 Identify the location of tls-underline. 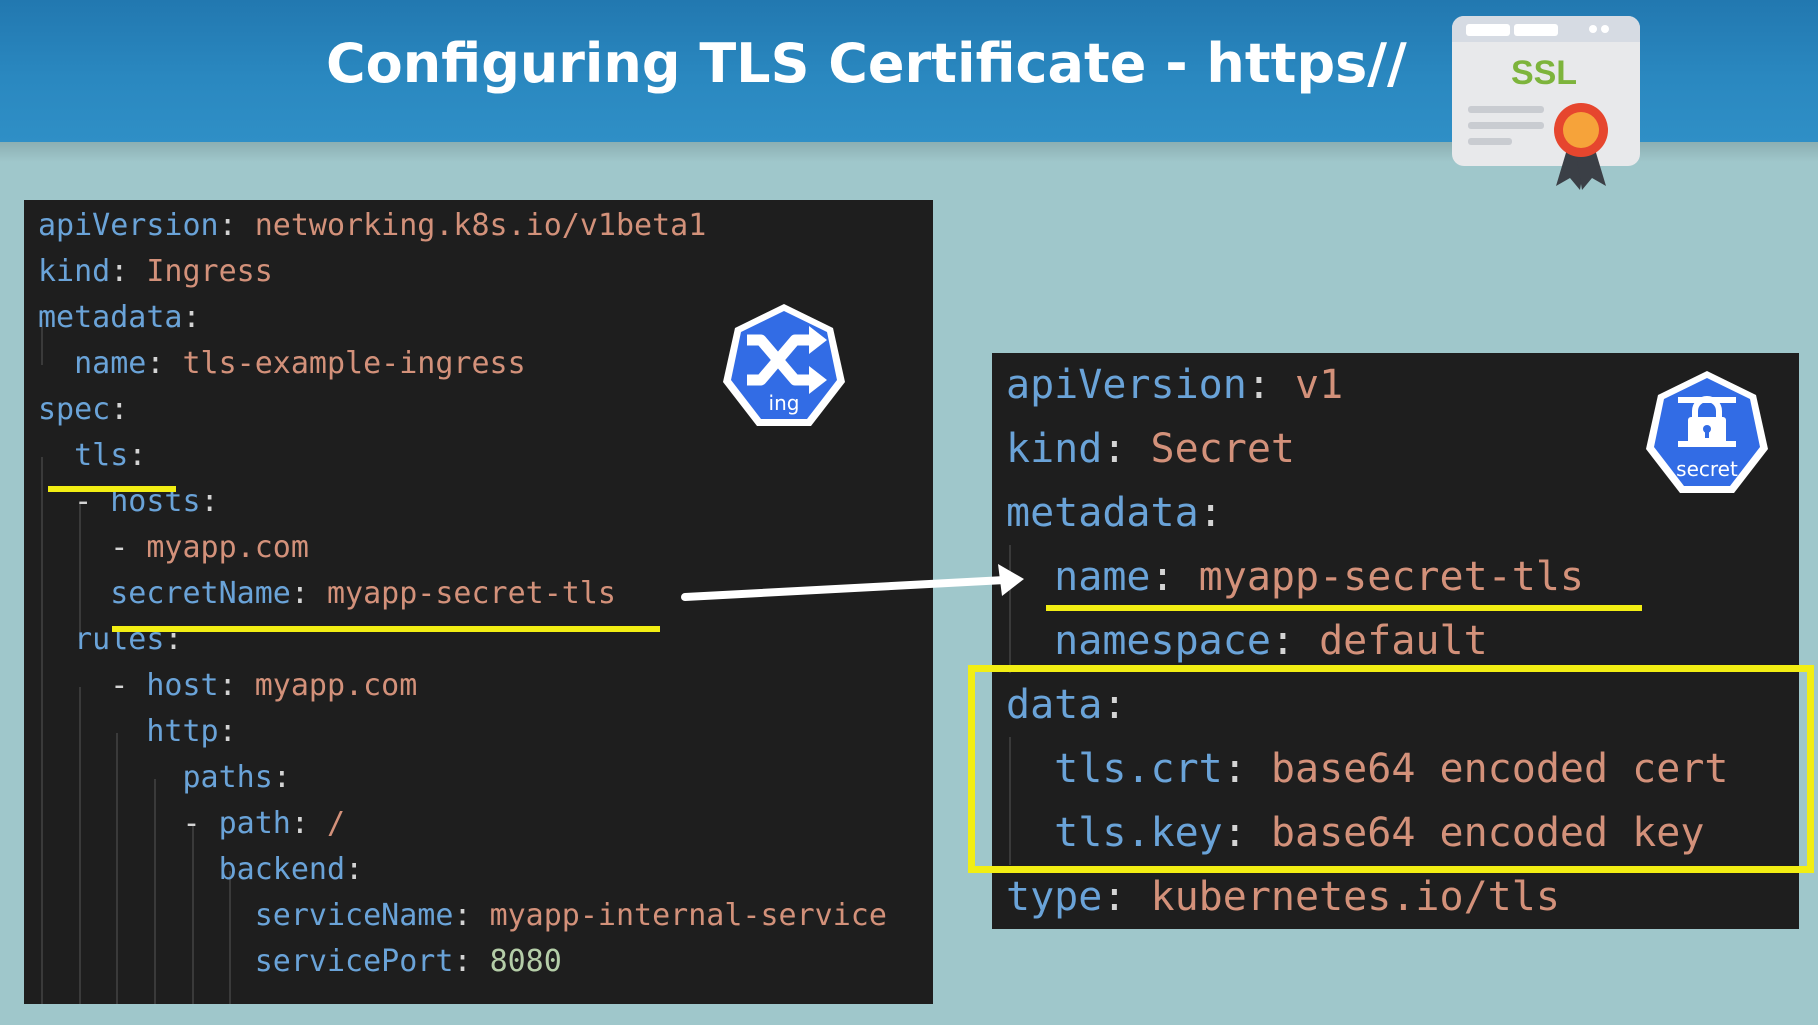
(112, 489).